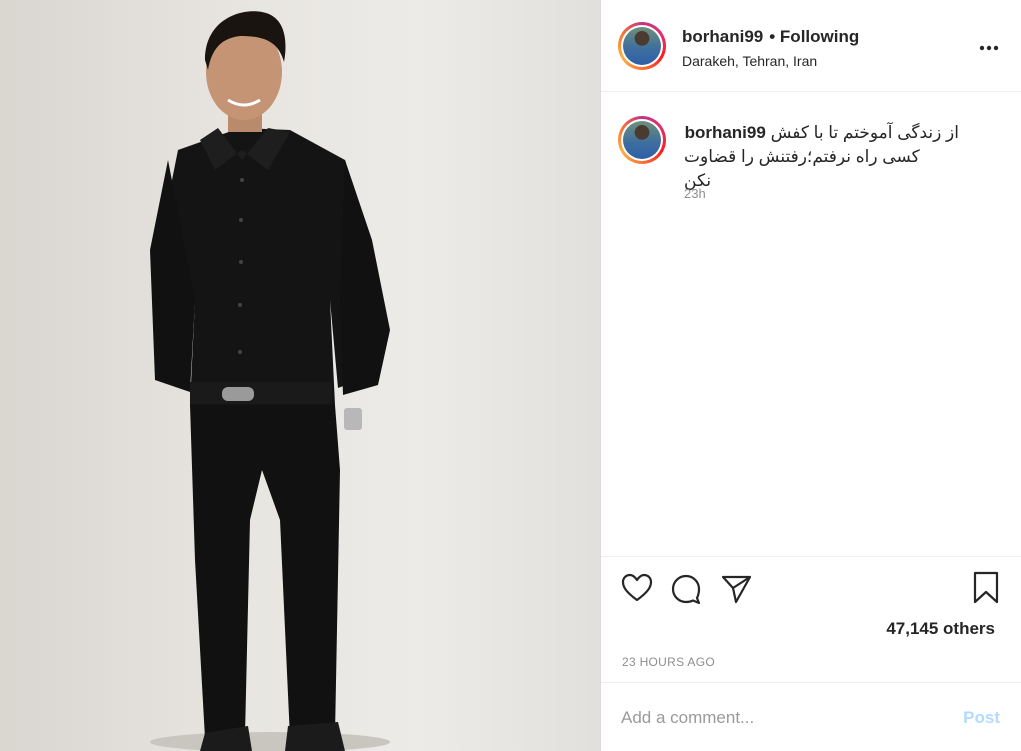 The width and height of the screenshot is (1021, 751). I want to click on heart-icon, so click(637, 590).